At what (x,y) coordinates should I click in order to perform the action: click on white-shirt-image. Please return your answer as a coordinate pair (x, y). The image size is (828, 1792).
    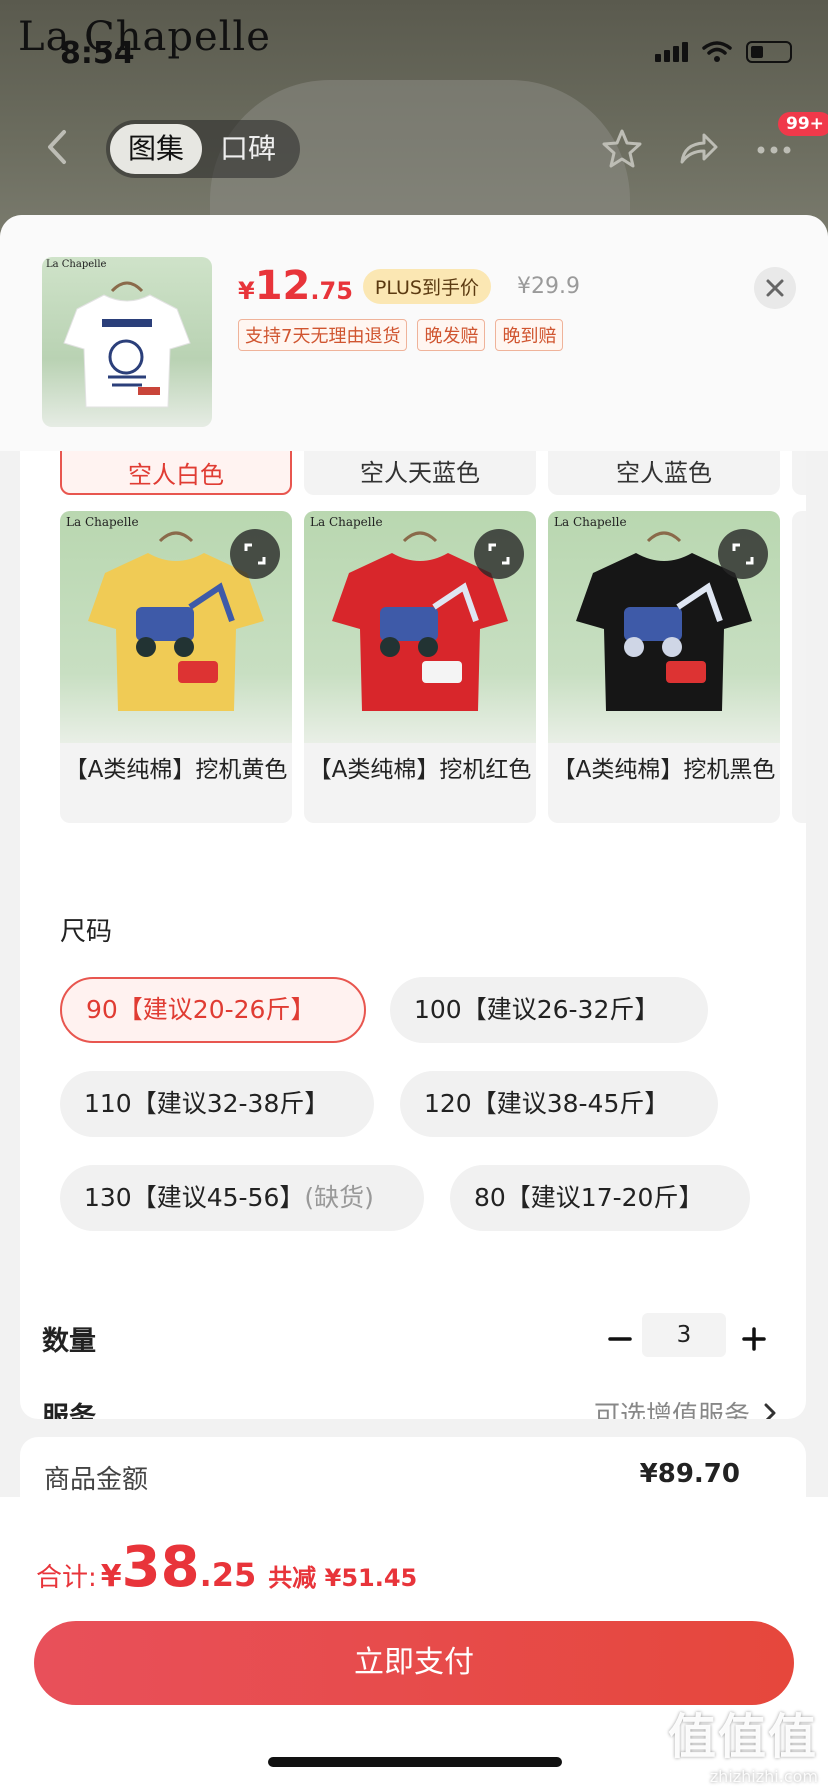
    Looking at the image, I should click on (127, 344).